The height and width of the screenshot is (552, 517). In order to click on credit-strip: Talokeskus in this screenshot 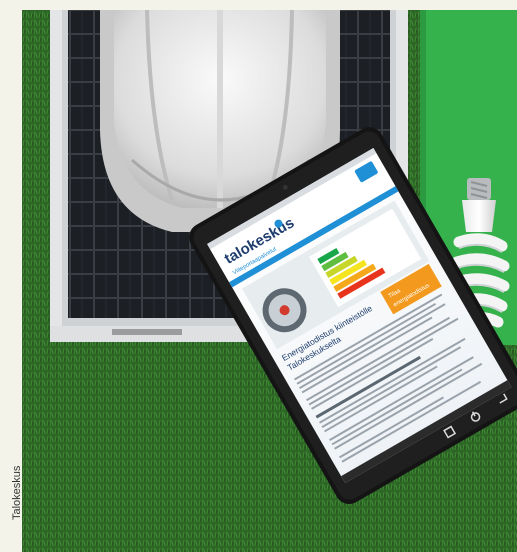, I will do `click(11, 276)`.